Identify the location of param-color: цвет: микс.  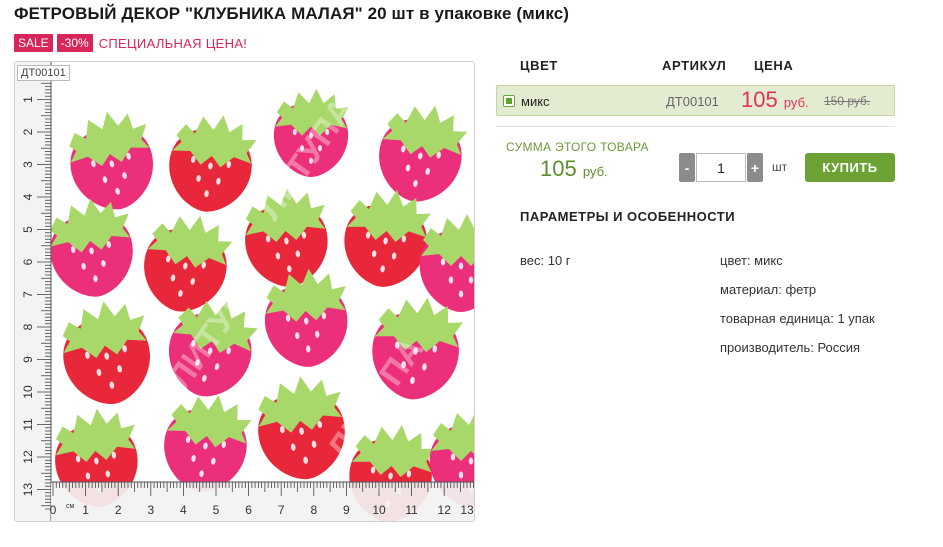
(751, 260).